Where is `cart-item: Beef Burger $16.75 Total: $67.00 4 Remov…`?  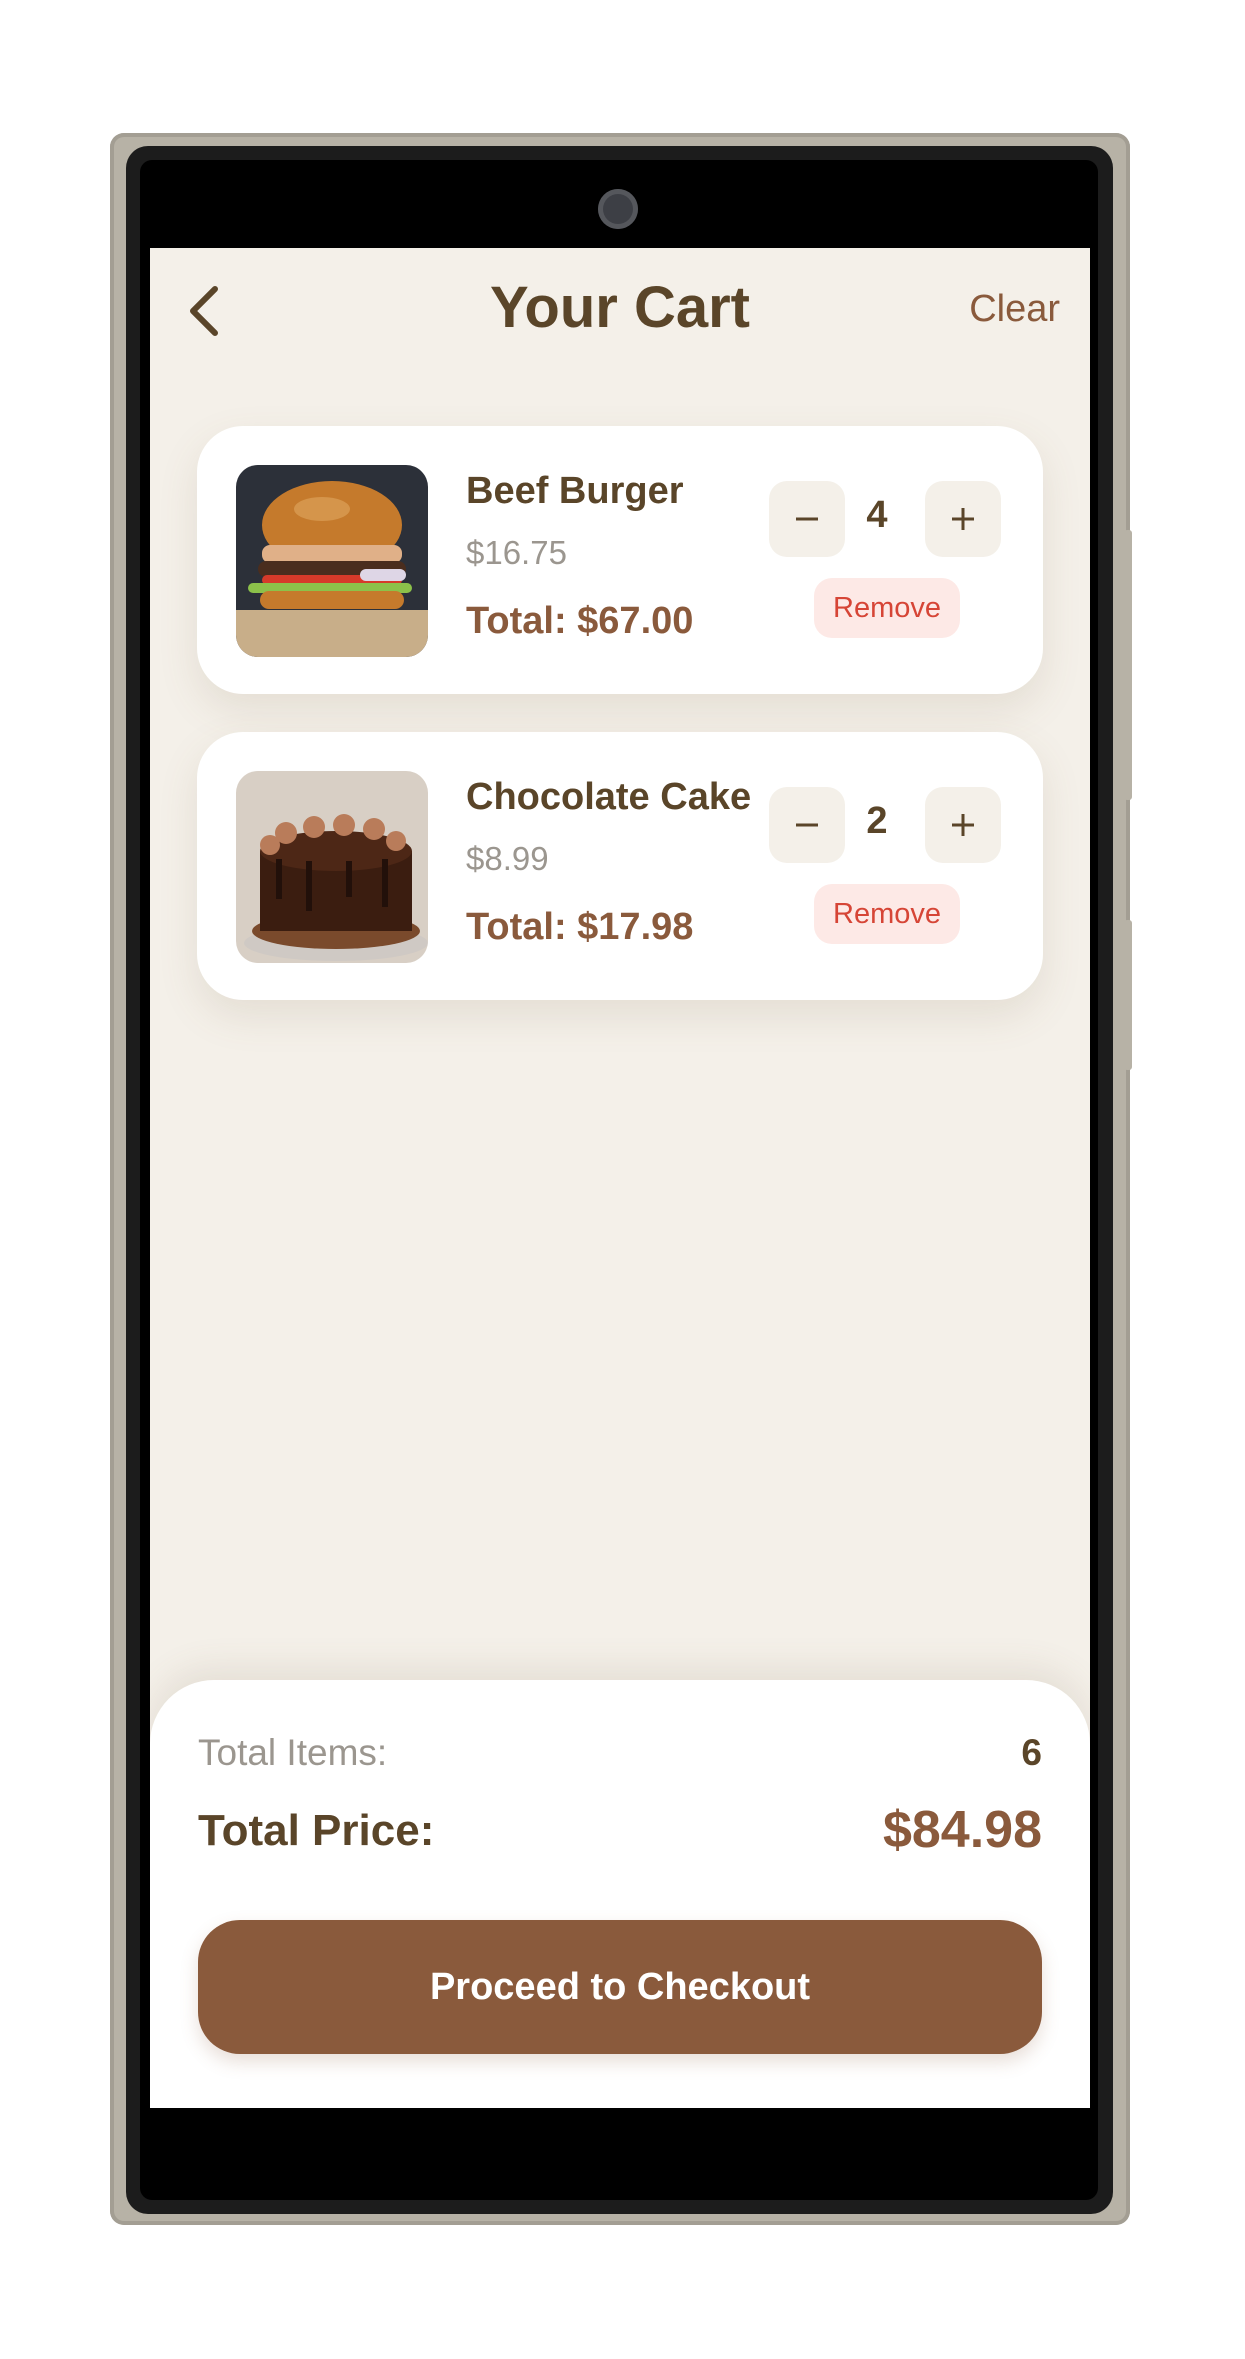
cart-item: Beef Burger $16.75 Total: $67.00 4 Remov… is located at coordinates (620, 560).